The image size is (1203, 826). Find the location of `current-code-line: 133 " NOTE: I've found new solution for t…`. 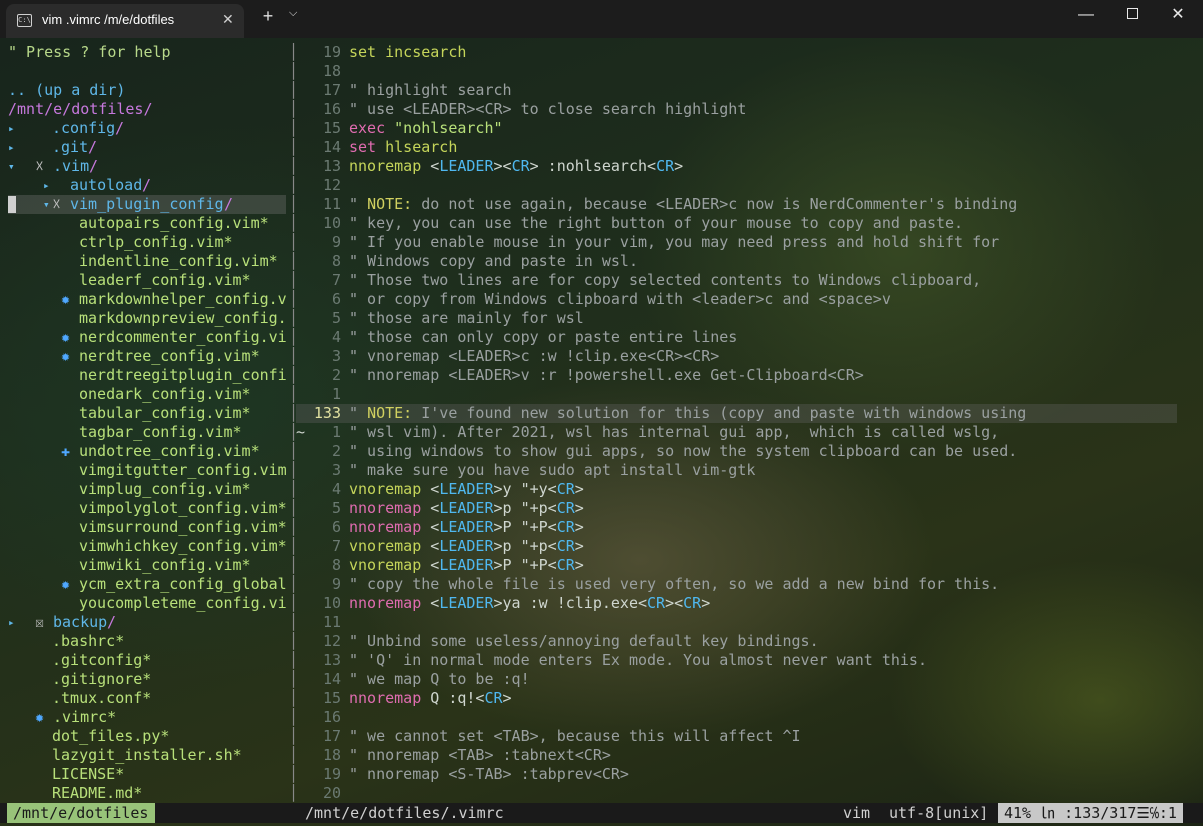

current-code-line: 133 " NOTE: I've found new solution for t… is located at coordinates (736, 413).